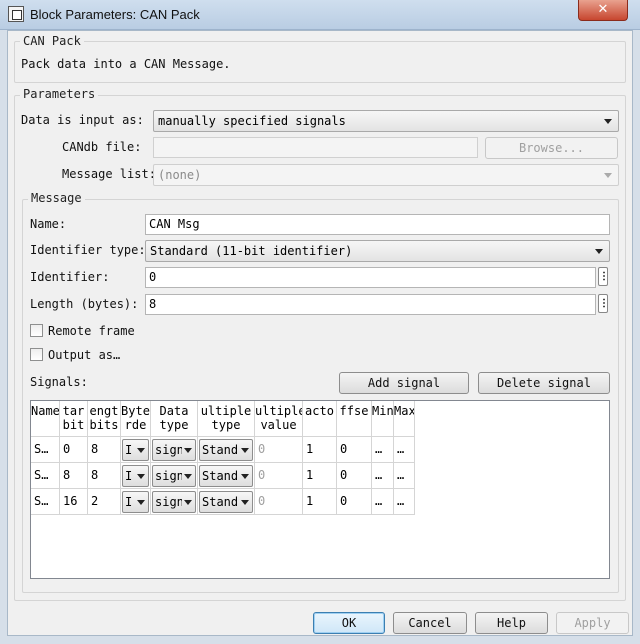 This screenshot has width=640, height=644. What do you see at coordinates (82, 120) in the screenshot?
I see `data-input-label: Data is input as:` at bounding box center [82, 120].